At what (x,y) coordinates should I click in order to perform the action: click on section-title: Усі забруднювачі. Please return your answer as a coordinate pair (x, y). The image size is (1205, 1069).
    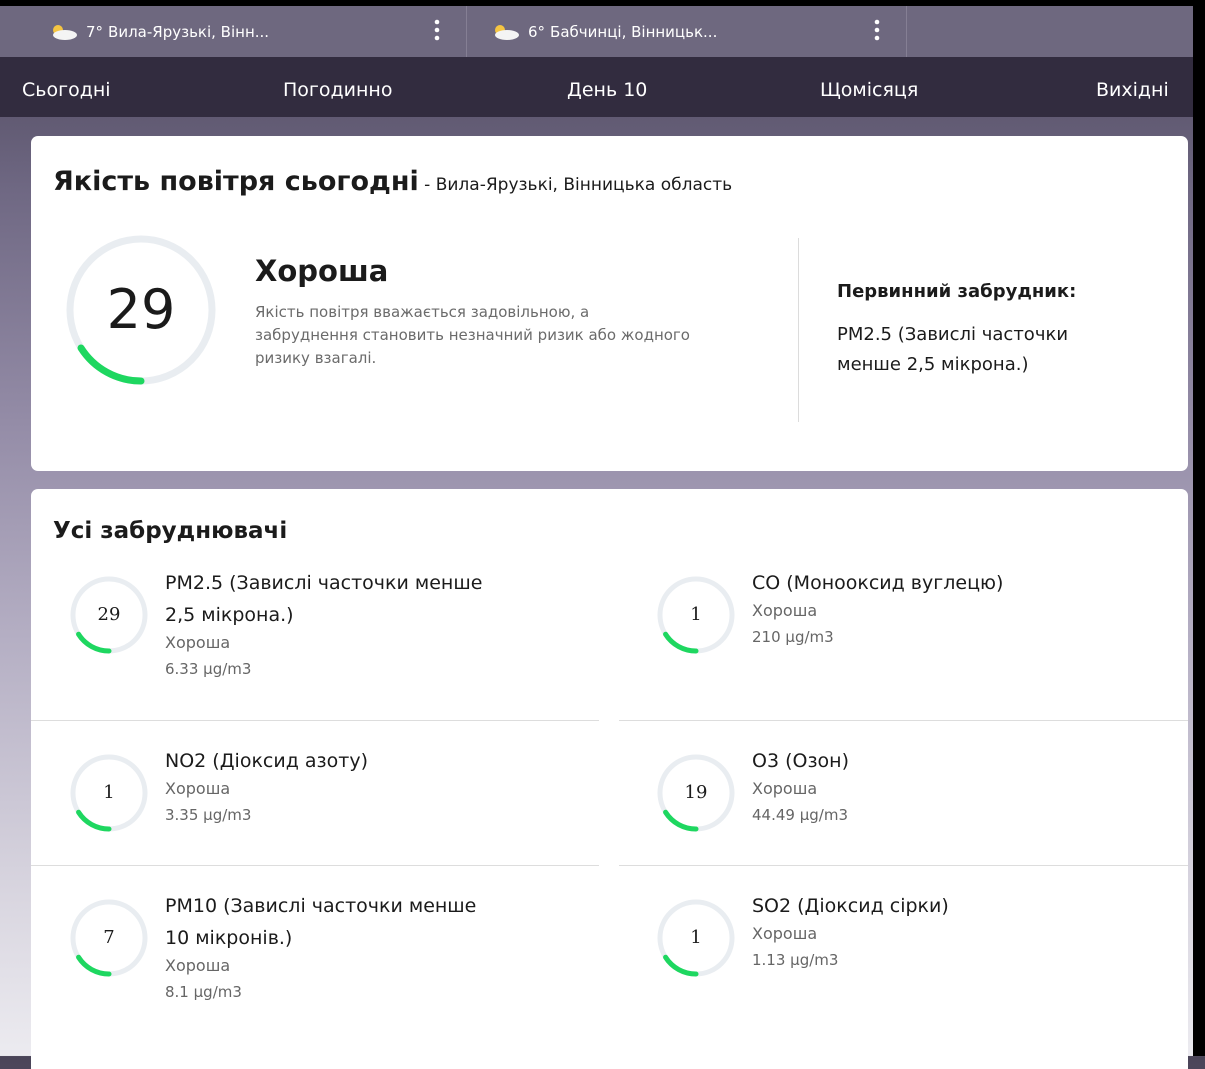
    Looking at the image, I should click on (170, 531).